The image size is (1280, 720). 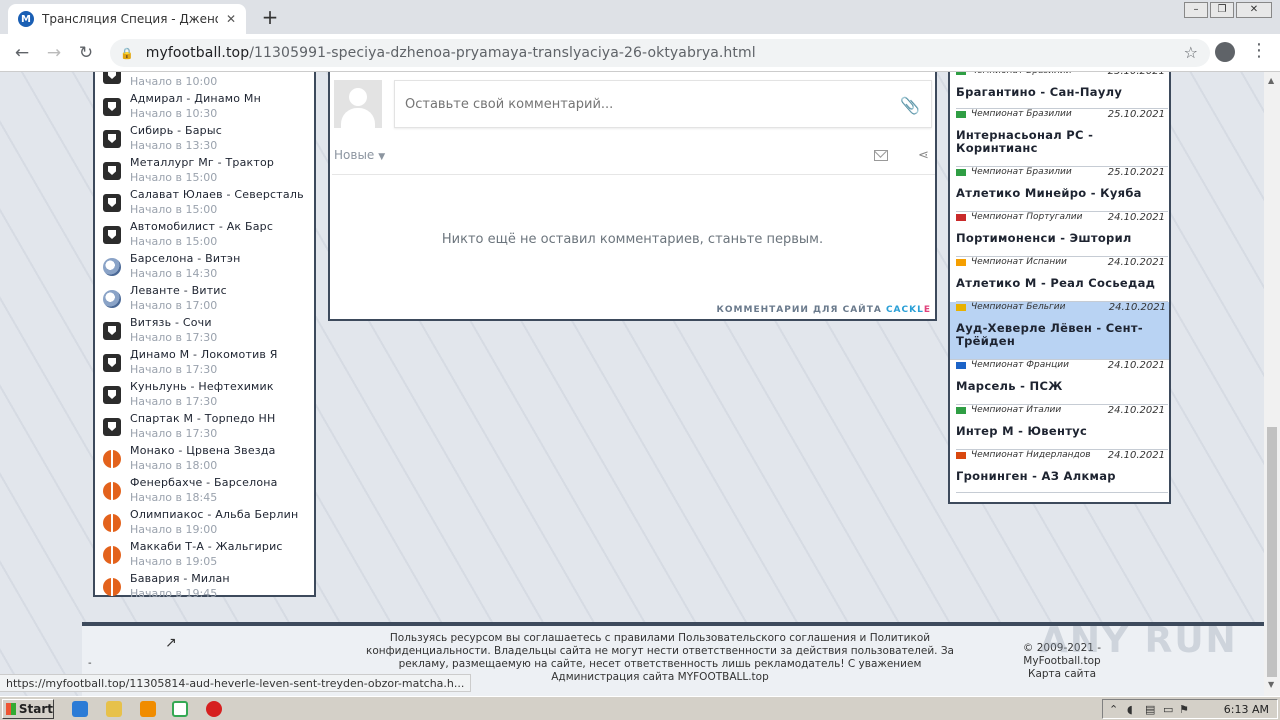 What do you see at coordinates (663, 104) in the screenshot?
I see `comment-input` at bounding box center [663, 104].